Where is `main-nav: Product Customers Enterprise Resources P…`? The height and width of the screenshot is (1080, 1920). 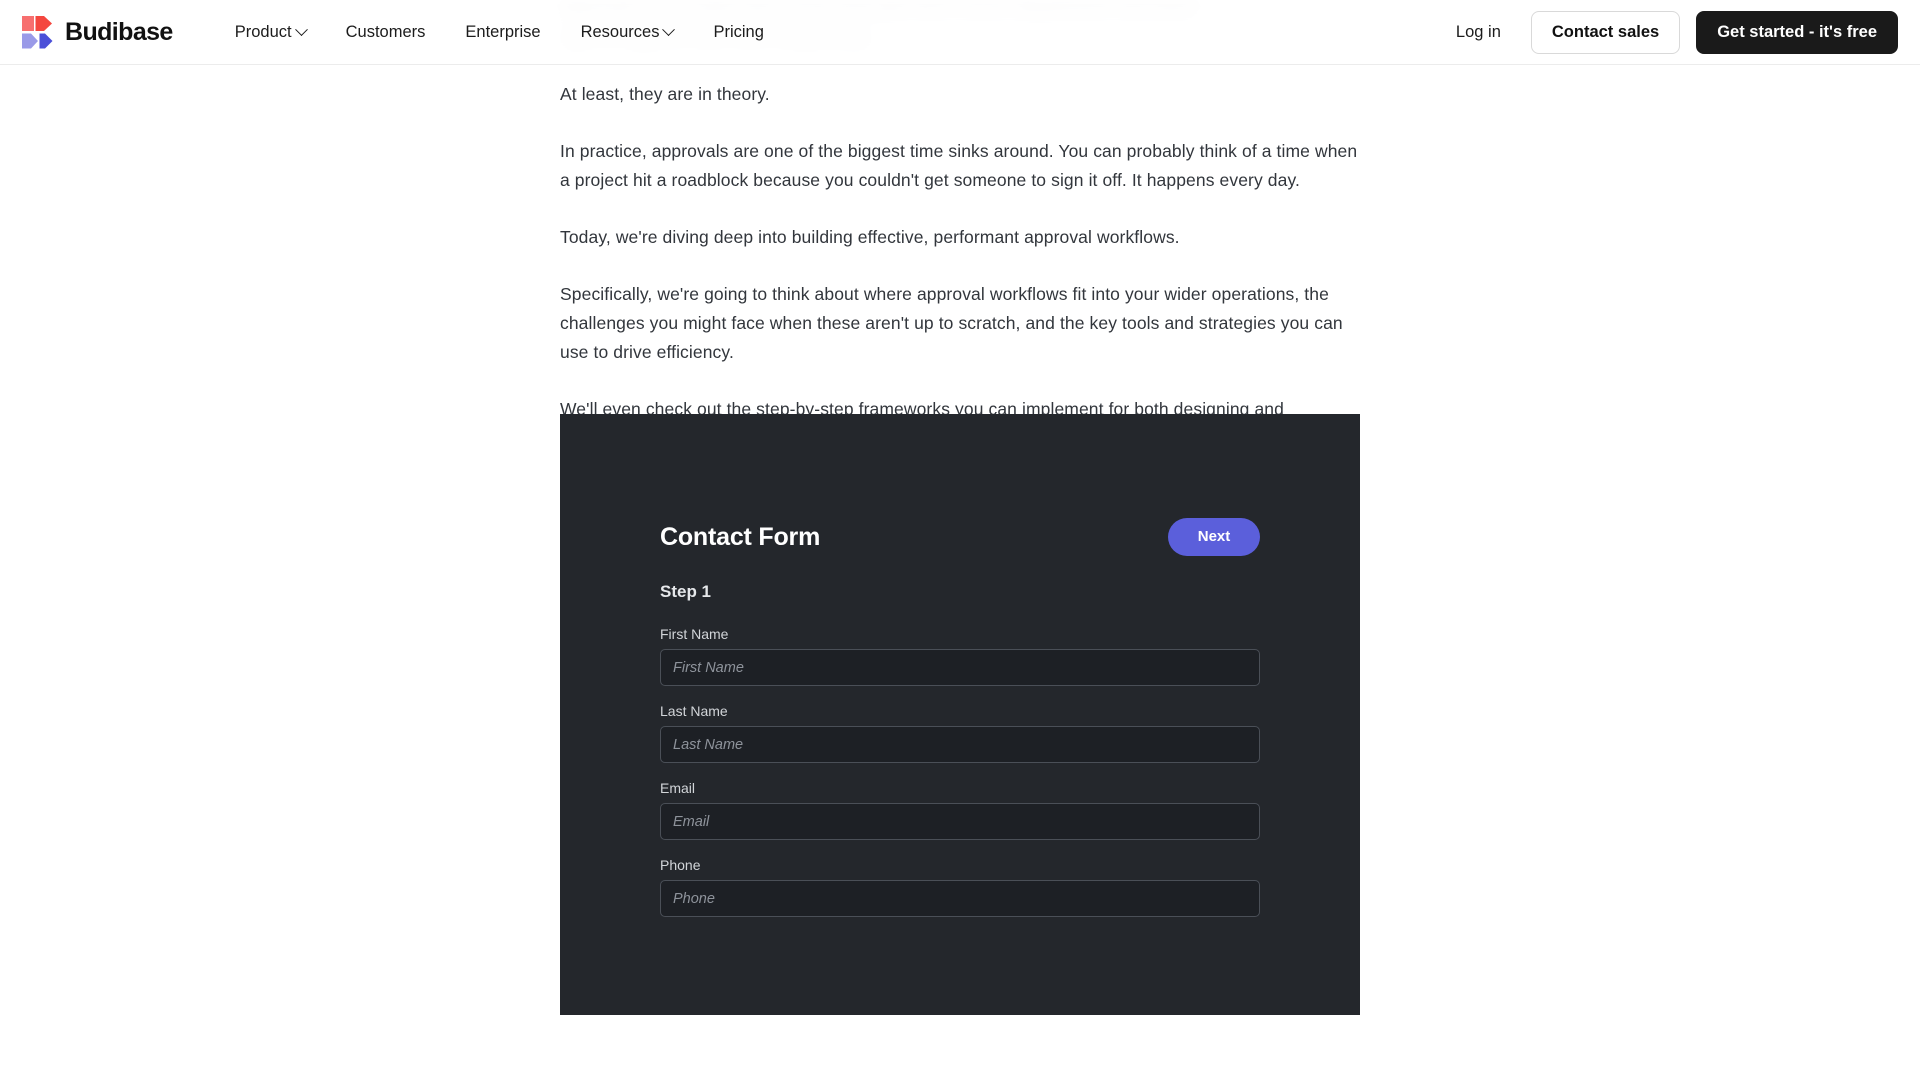
main-nav: Product Customers Enterprise Resources P… is located at coordinates (499, 32).